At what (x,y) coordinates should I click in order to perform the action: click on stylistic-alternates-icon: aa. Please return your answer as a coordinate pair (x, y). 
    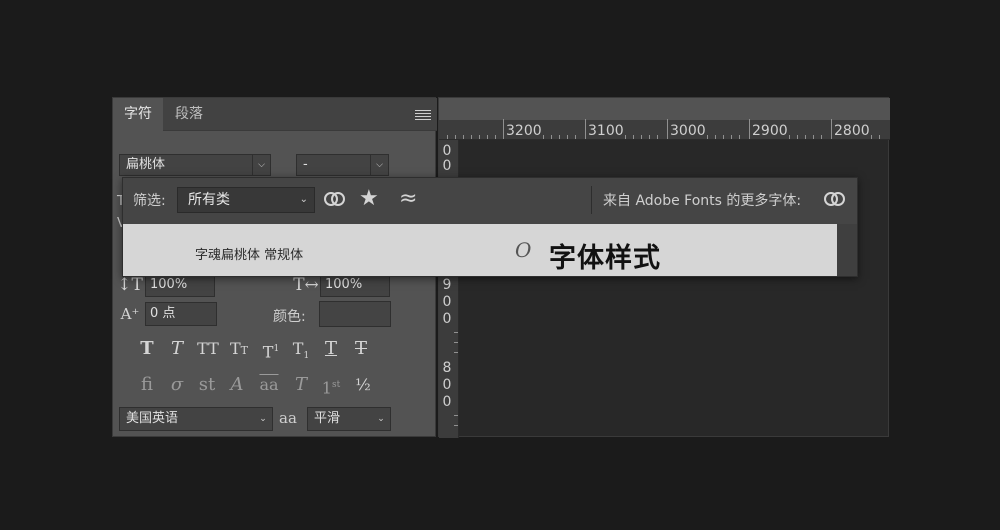
    Looking at the image, I should click on (269, 385).